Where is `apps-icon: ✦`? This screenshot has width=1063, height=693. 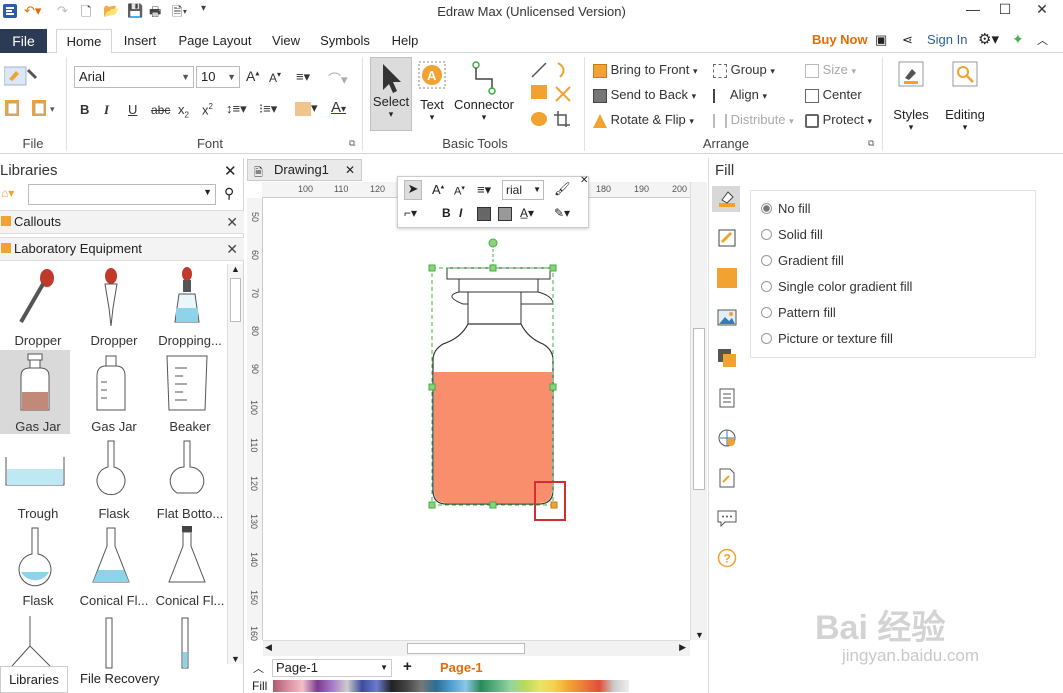
apps-icon: ✦ is located at coordinates (1018, 39).